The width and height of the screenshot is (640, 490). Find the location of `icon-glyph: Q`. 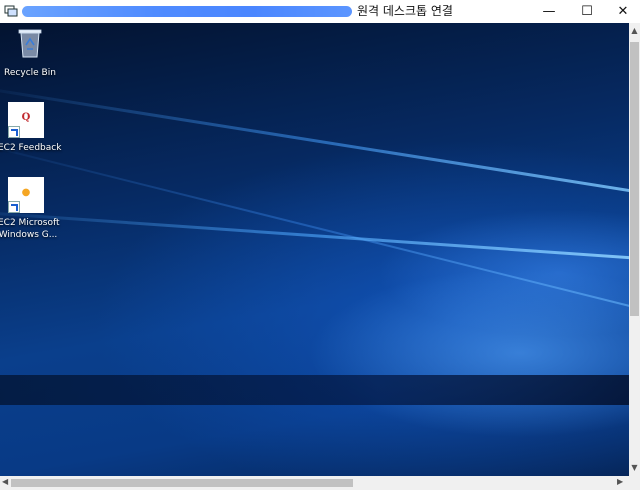

icon-glyph: Q is located at coordinates (26, 117).